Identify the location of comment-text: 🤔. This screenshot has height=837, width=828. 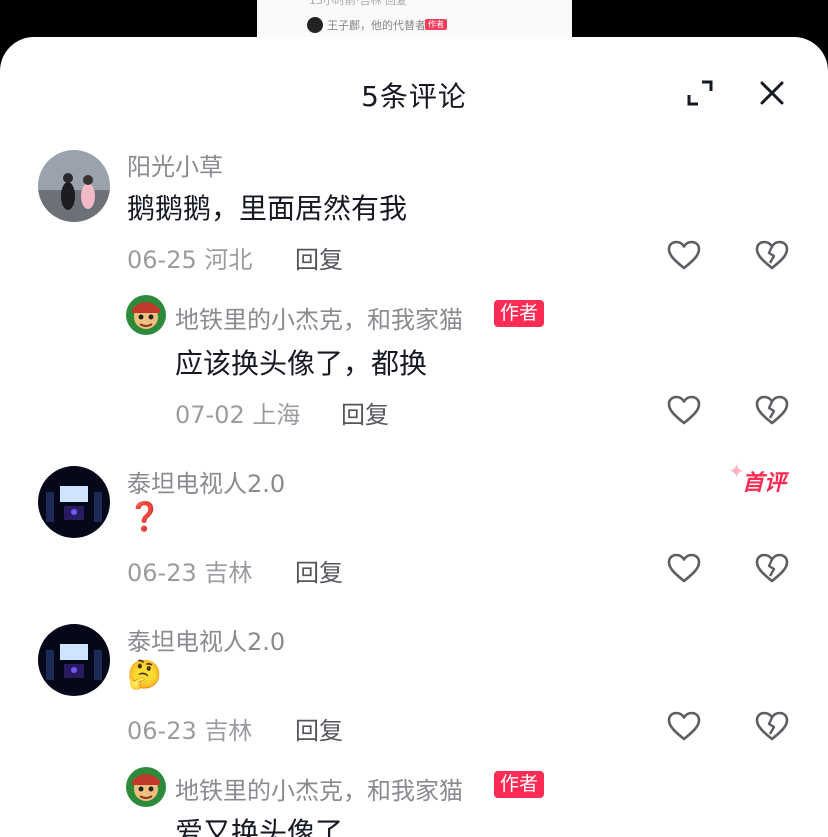
(144, 674).